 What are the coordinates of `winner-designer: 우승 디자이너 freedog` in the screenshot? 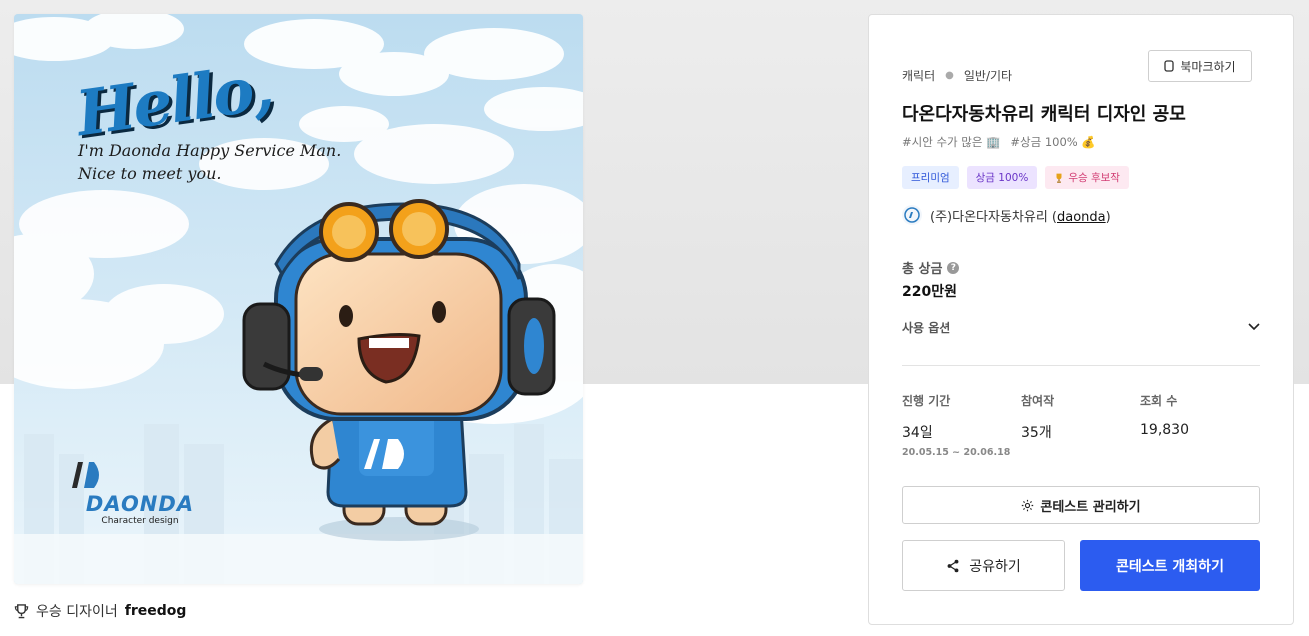 It's located at (100, 611).